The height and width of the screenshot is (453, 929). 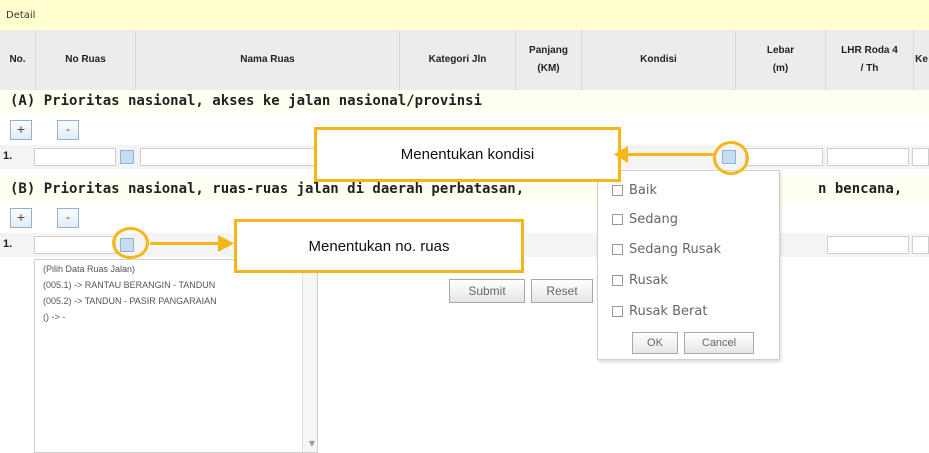 What do you see at coordinates (226, 243) in the screenshot?
I see `arrow-right-icon` at bounding box center [226, 243].